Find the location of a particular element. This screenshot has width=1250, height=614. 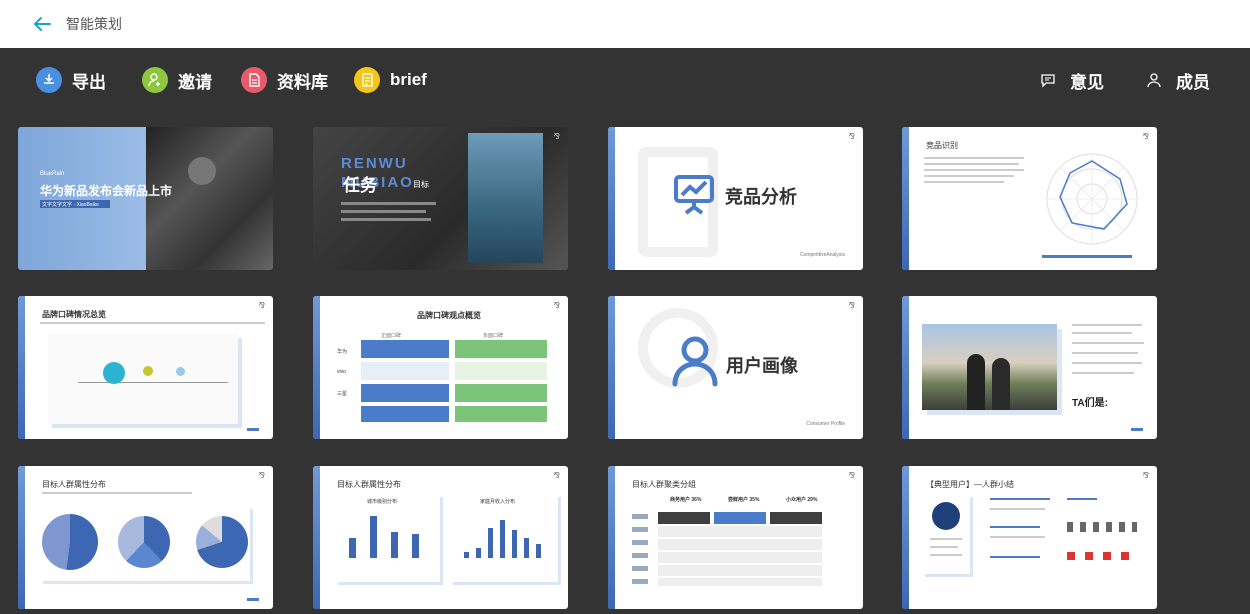

invite-user-icon is located at coordinates (155, 80).